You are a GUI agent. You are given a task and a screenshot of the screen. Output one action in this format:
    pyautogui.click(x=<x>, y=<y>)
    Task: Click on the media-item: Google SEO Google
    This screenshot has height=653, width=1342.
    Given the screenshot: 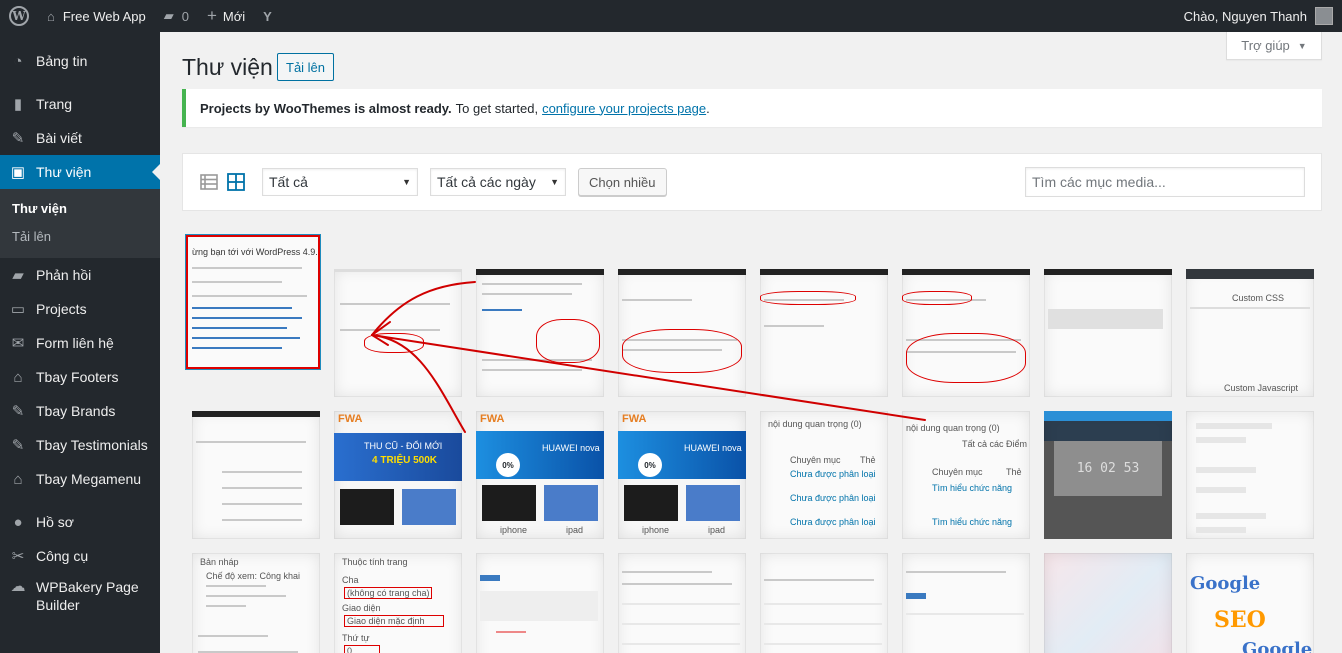 What is the action you would take?
    pyautogui.click(x=1250, y=603)
    